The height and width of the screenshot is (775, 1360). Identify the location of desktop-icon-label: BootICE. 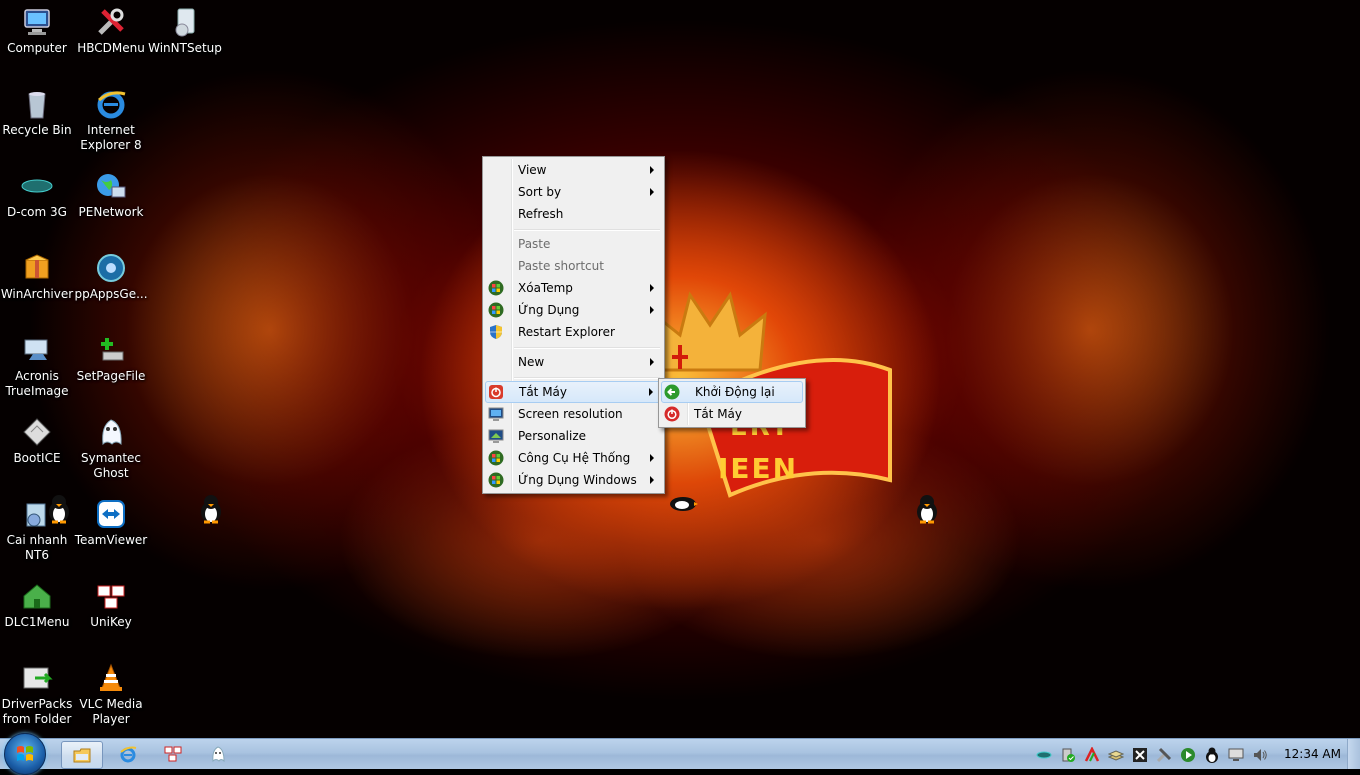
(37, 458).